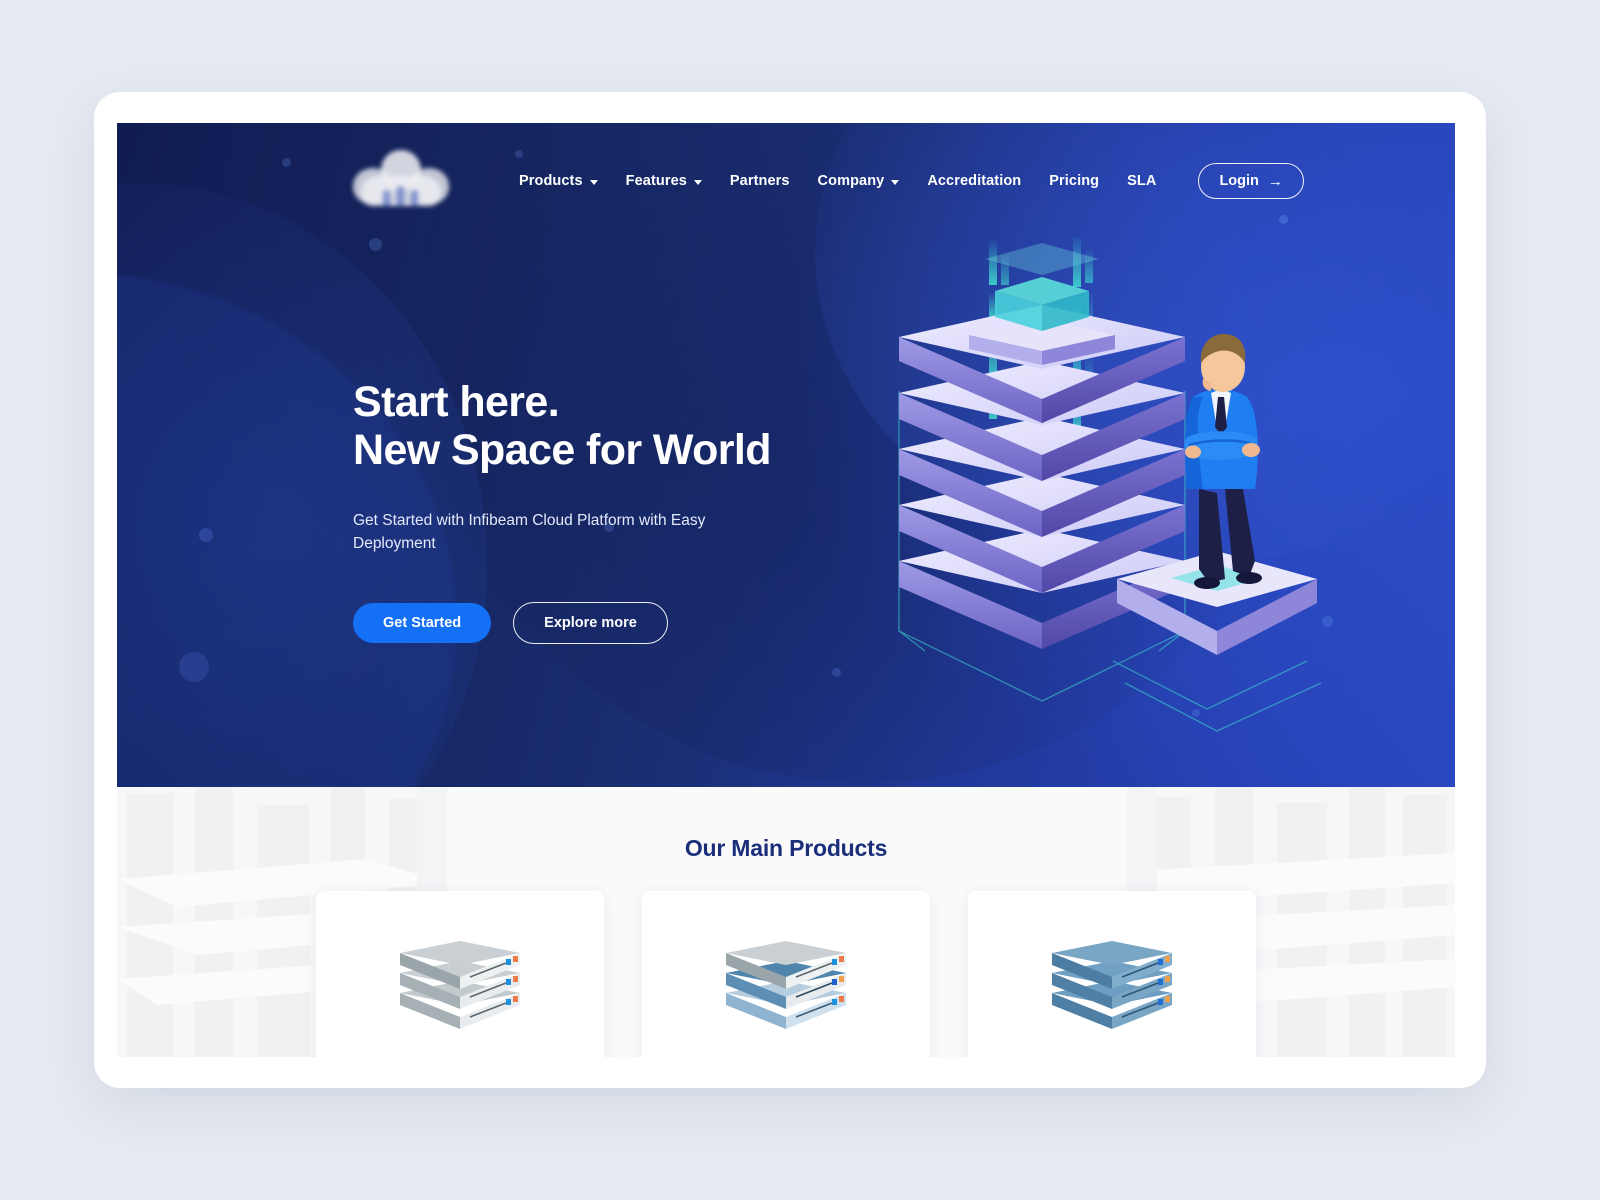  What do you see at coordinates (401, 181) in the screenshot?
I see `cloud-crown-logo` at bounding box center [401, 181].